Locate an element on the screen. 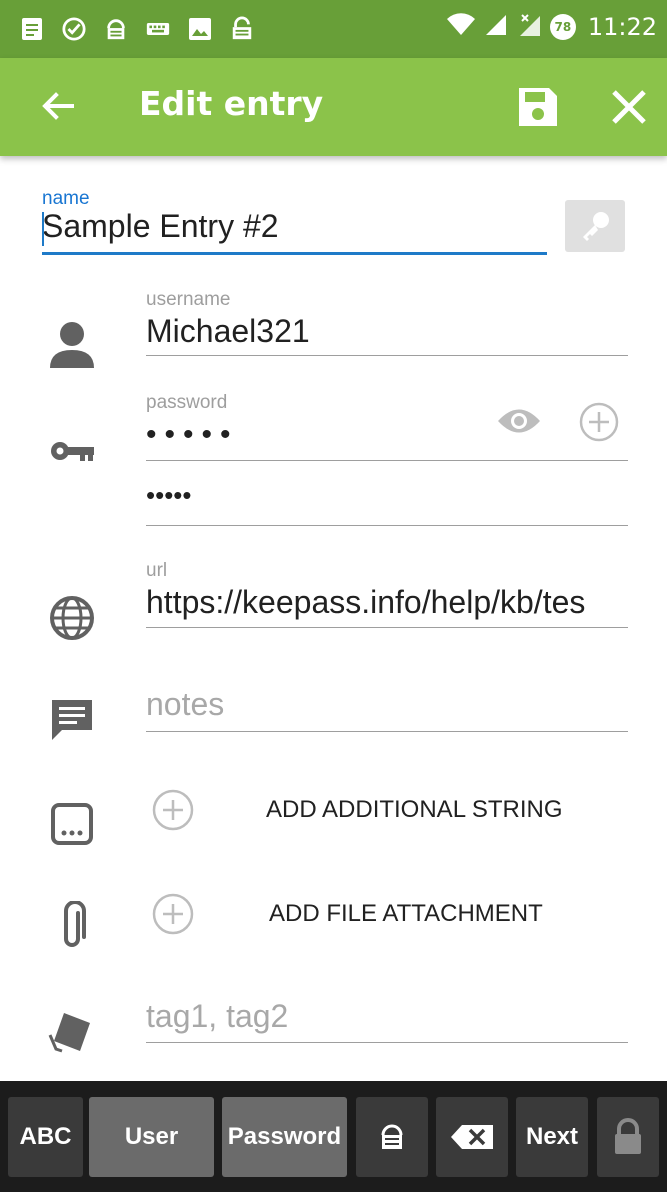 This screenshot has width=667, height=1192. save-icon is located at coordinates (538, 107).